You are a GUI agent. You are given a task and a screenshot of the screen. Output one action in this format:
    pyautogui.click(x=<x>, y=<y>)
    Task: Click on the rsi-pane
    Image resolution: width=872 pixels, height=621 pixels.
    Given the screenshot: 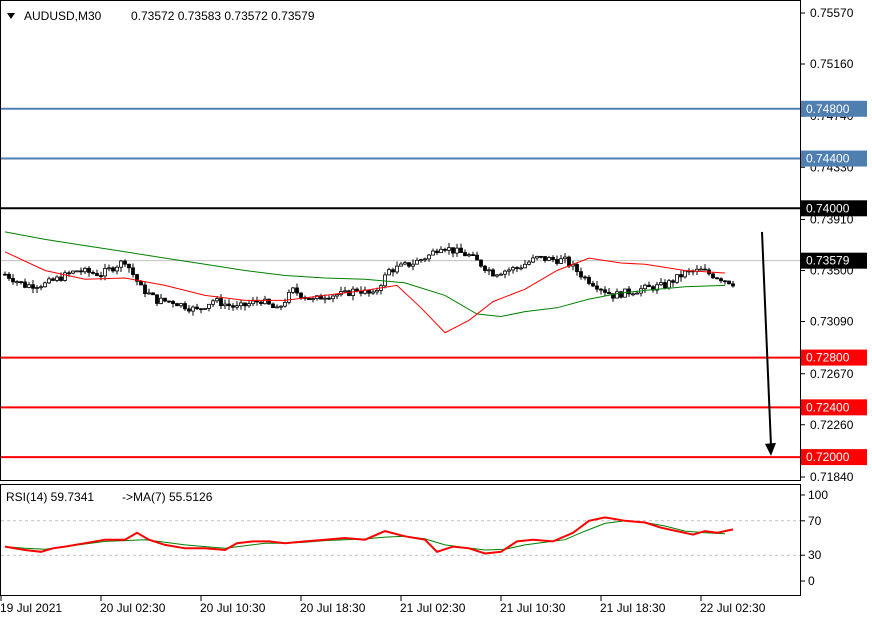 What is the action you would take?
    pyautogui.click(x=400, y=536)
    